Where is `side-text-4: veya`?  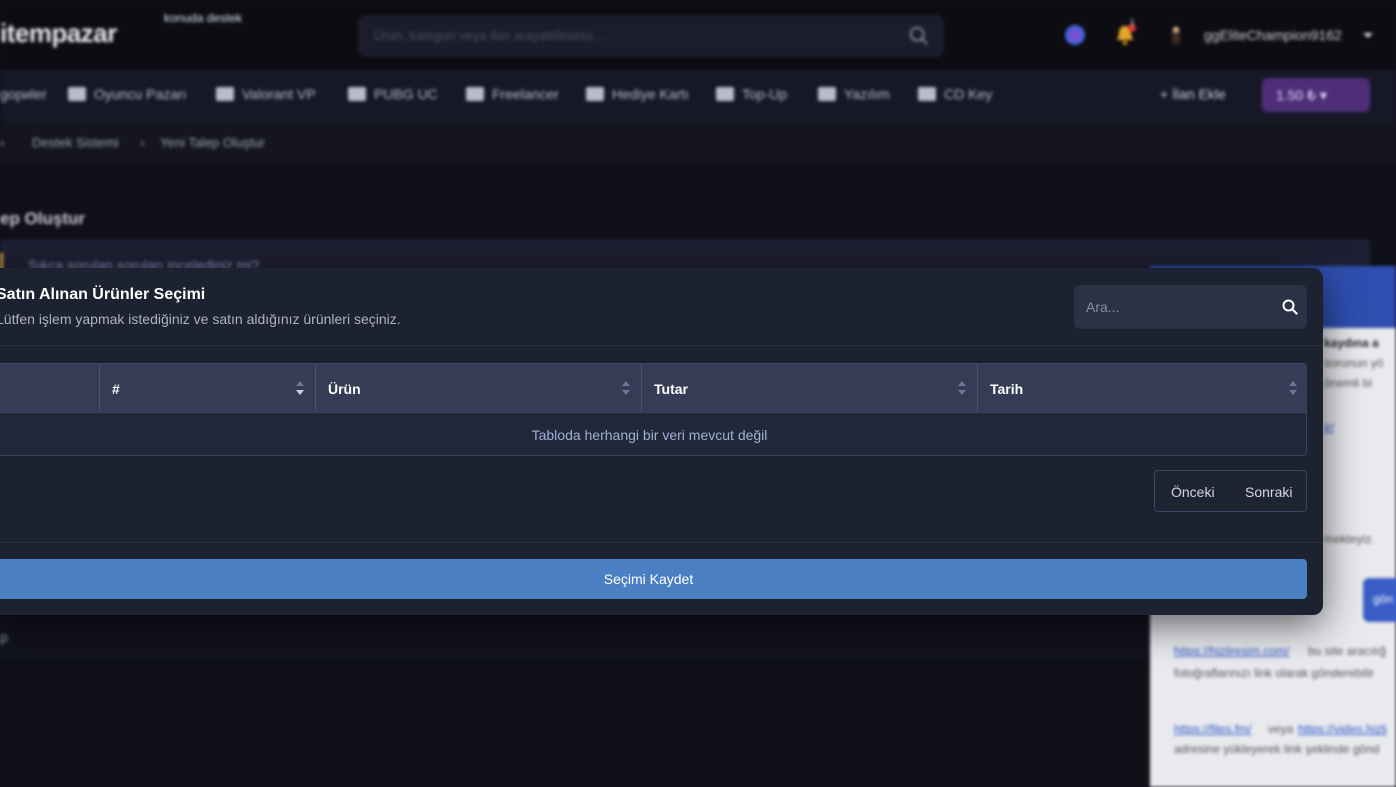 side-text-4: veya is located at coordinates (1281, 729).